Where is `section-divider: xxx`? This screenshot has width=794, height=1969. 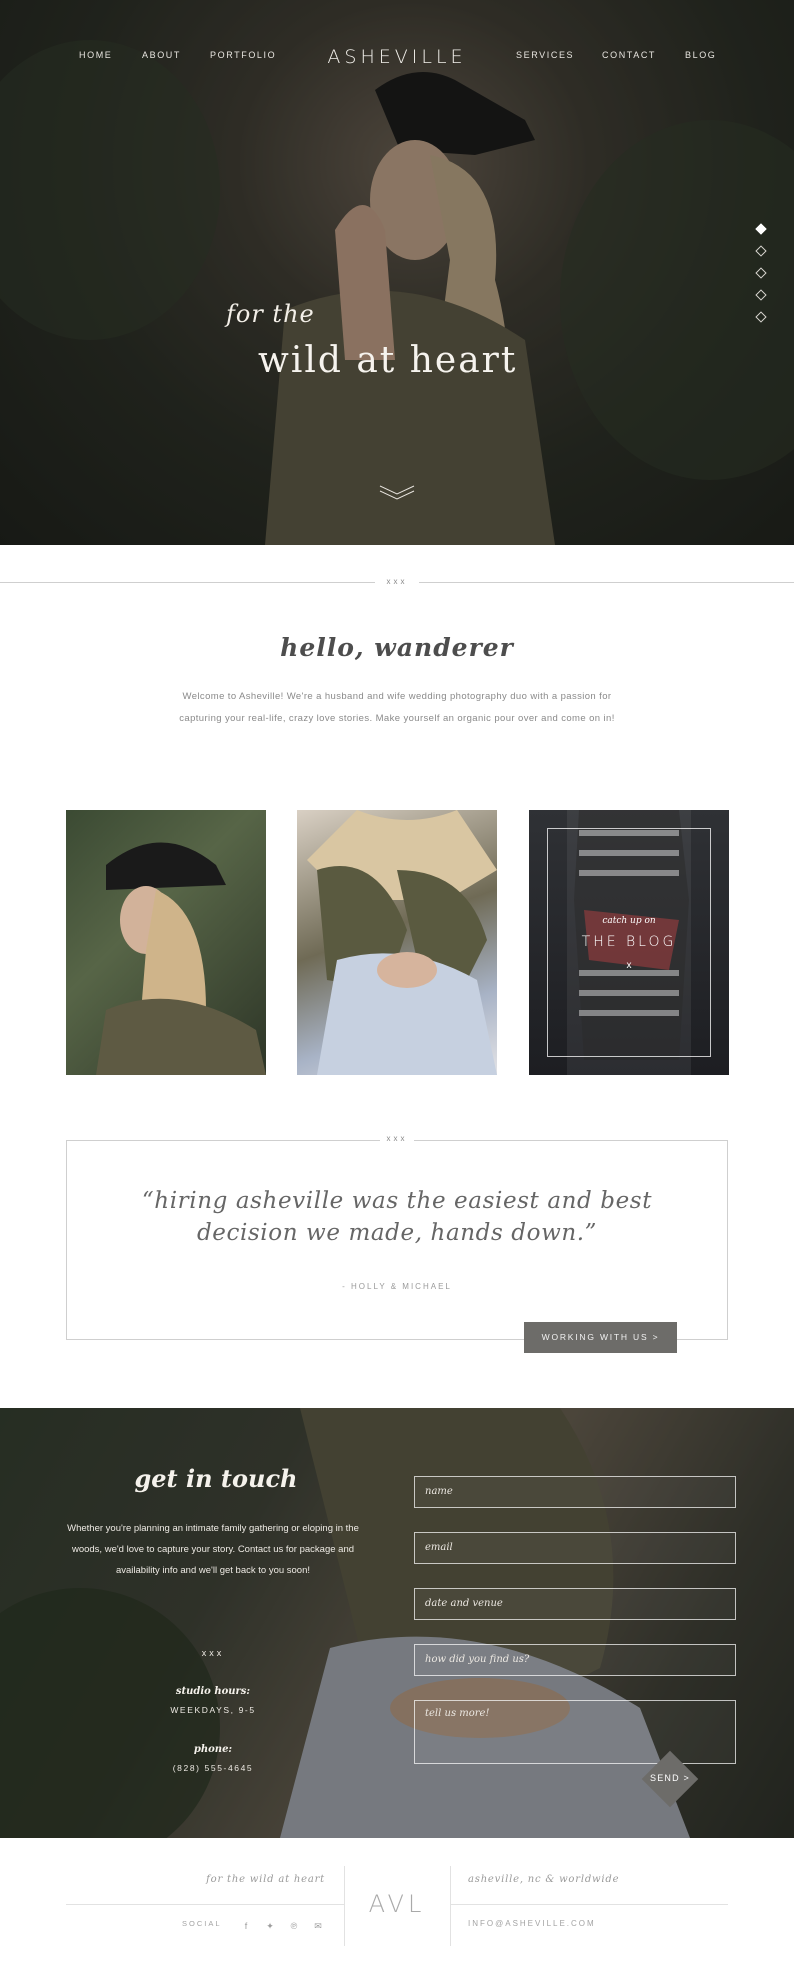
section-divider: xxx is located at coordinates (397, 582).